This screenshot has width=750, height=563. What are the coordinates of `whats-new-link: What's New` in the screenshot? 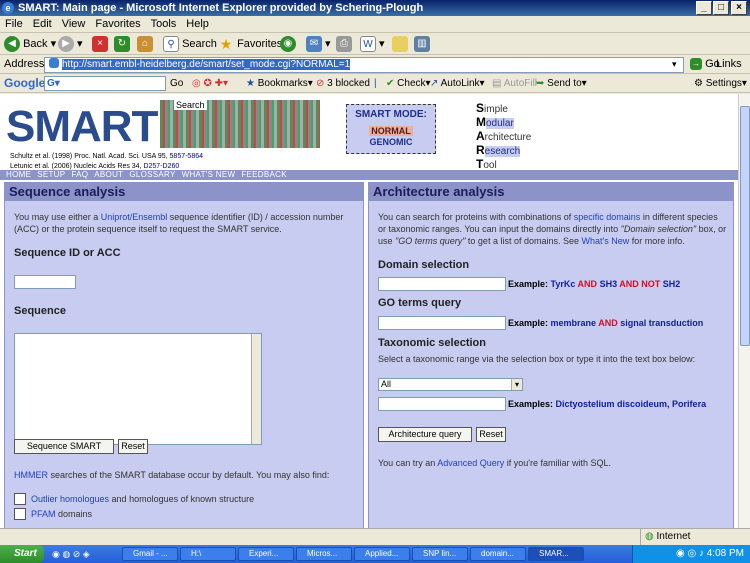 It's located at (606, 241).